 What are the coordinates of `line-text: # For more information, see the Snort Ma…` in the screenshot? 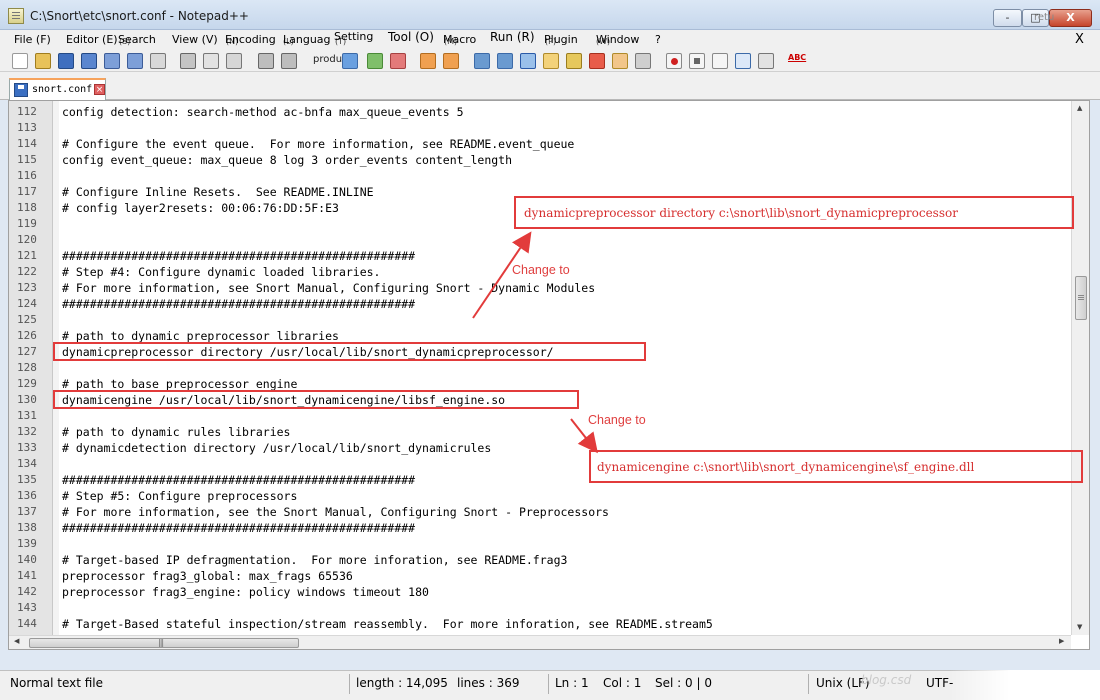 It's located at (335, 512).